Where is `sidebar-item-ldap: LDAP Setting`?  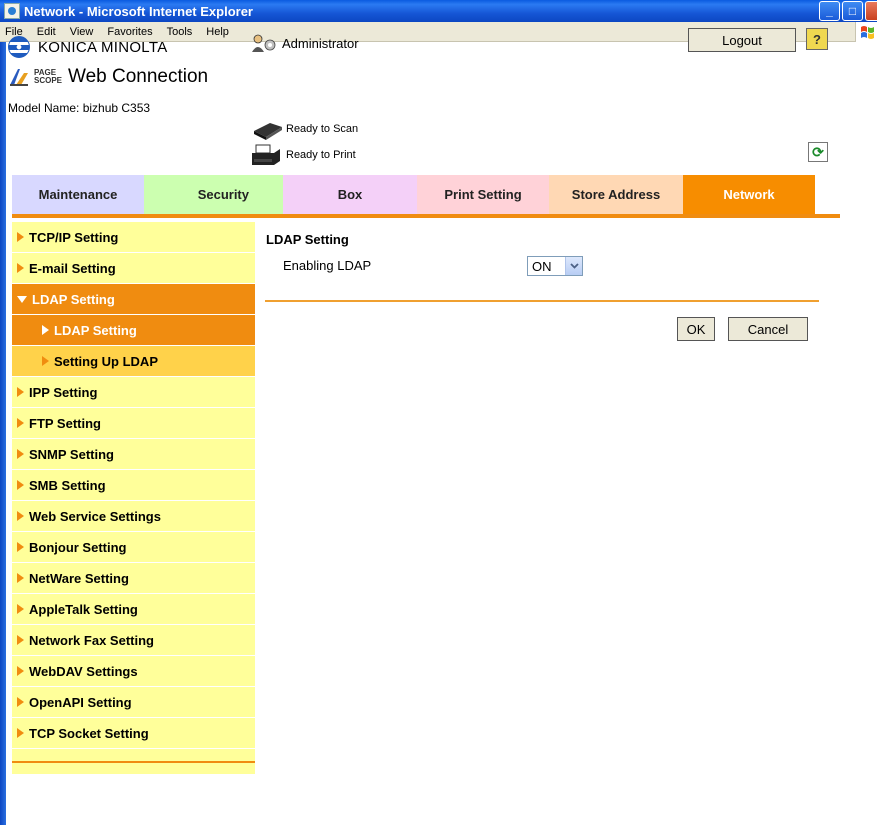 sidebar-item-ldap: LDAP Setting is located at coordinates (133, 299).